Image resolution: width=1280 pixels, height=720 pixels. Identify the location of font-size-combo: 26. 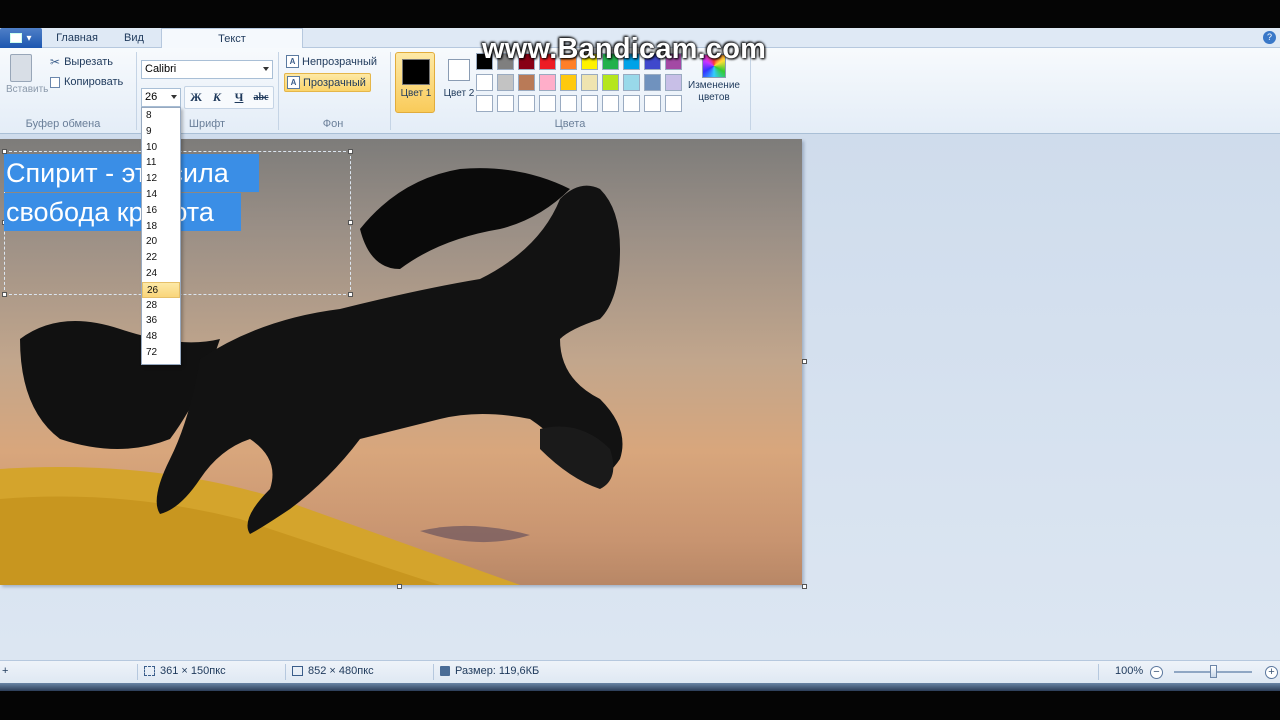
(161, 97).